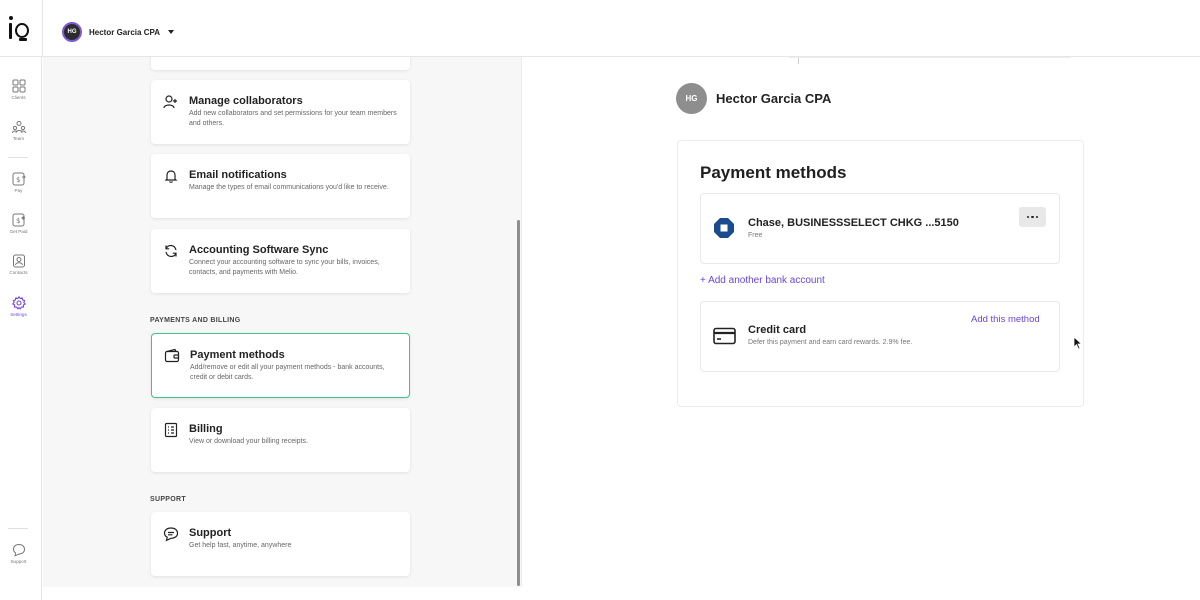 This screenshot has width=1200, height=600. Describe the element at coordinates (238, 175) in the screenshot. I see `card-title: Email notifications` at that location.